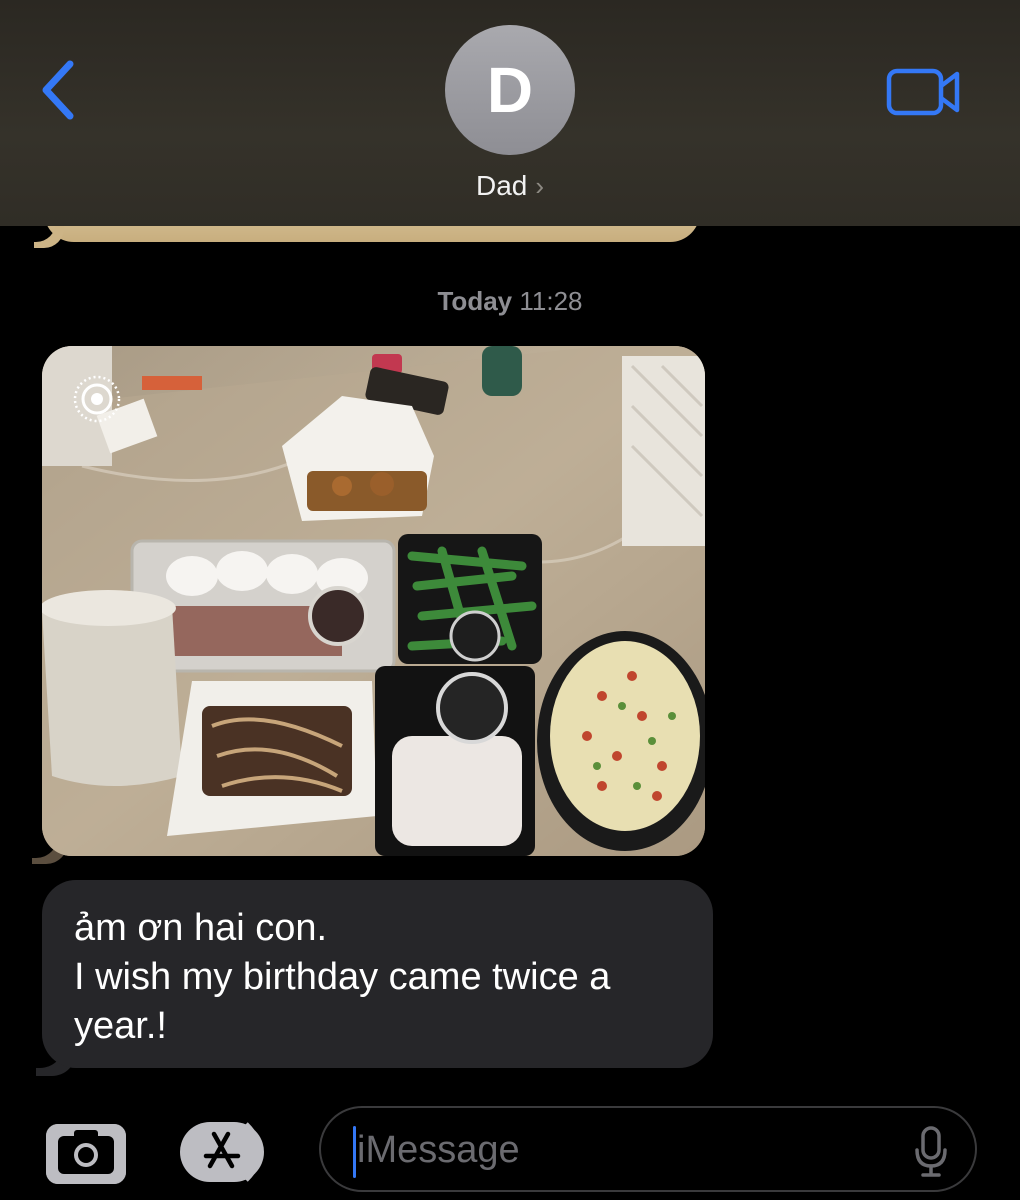 Image resolution: width=1020 pixels, height=1200 pixels. I want to click on message-timestamp: Today 11:28, so click(510, 306).